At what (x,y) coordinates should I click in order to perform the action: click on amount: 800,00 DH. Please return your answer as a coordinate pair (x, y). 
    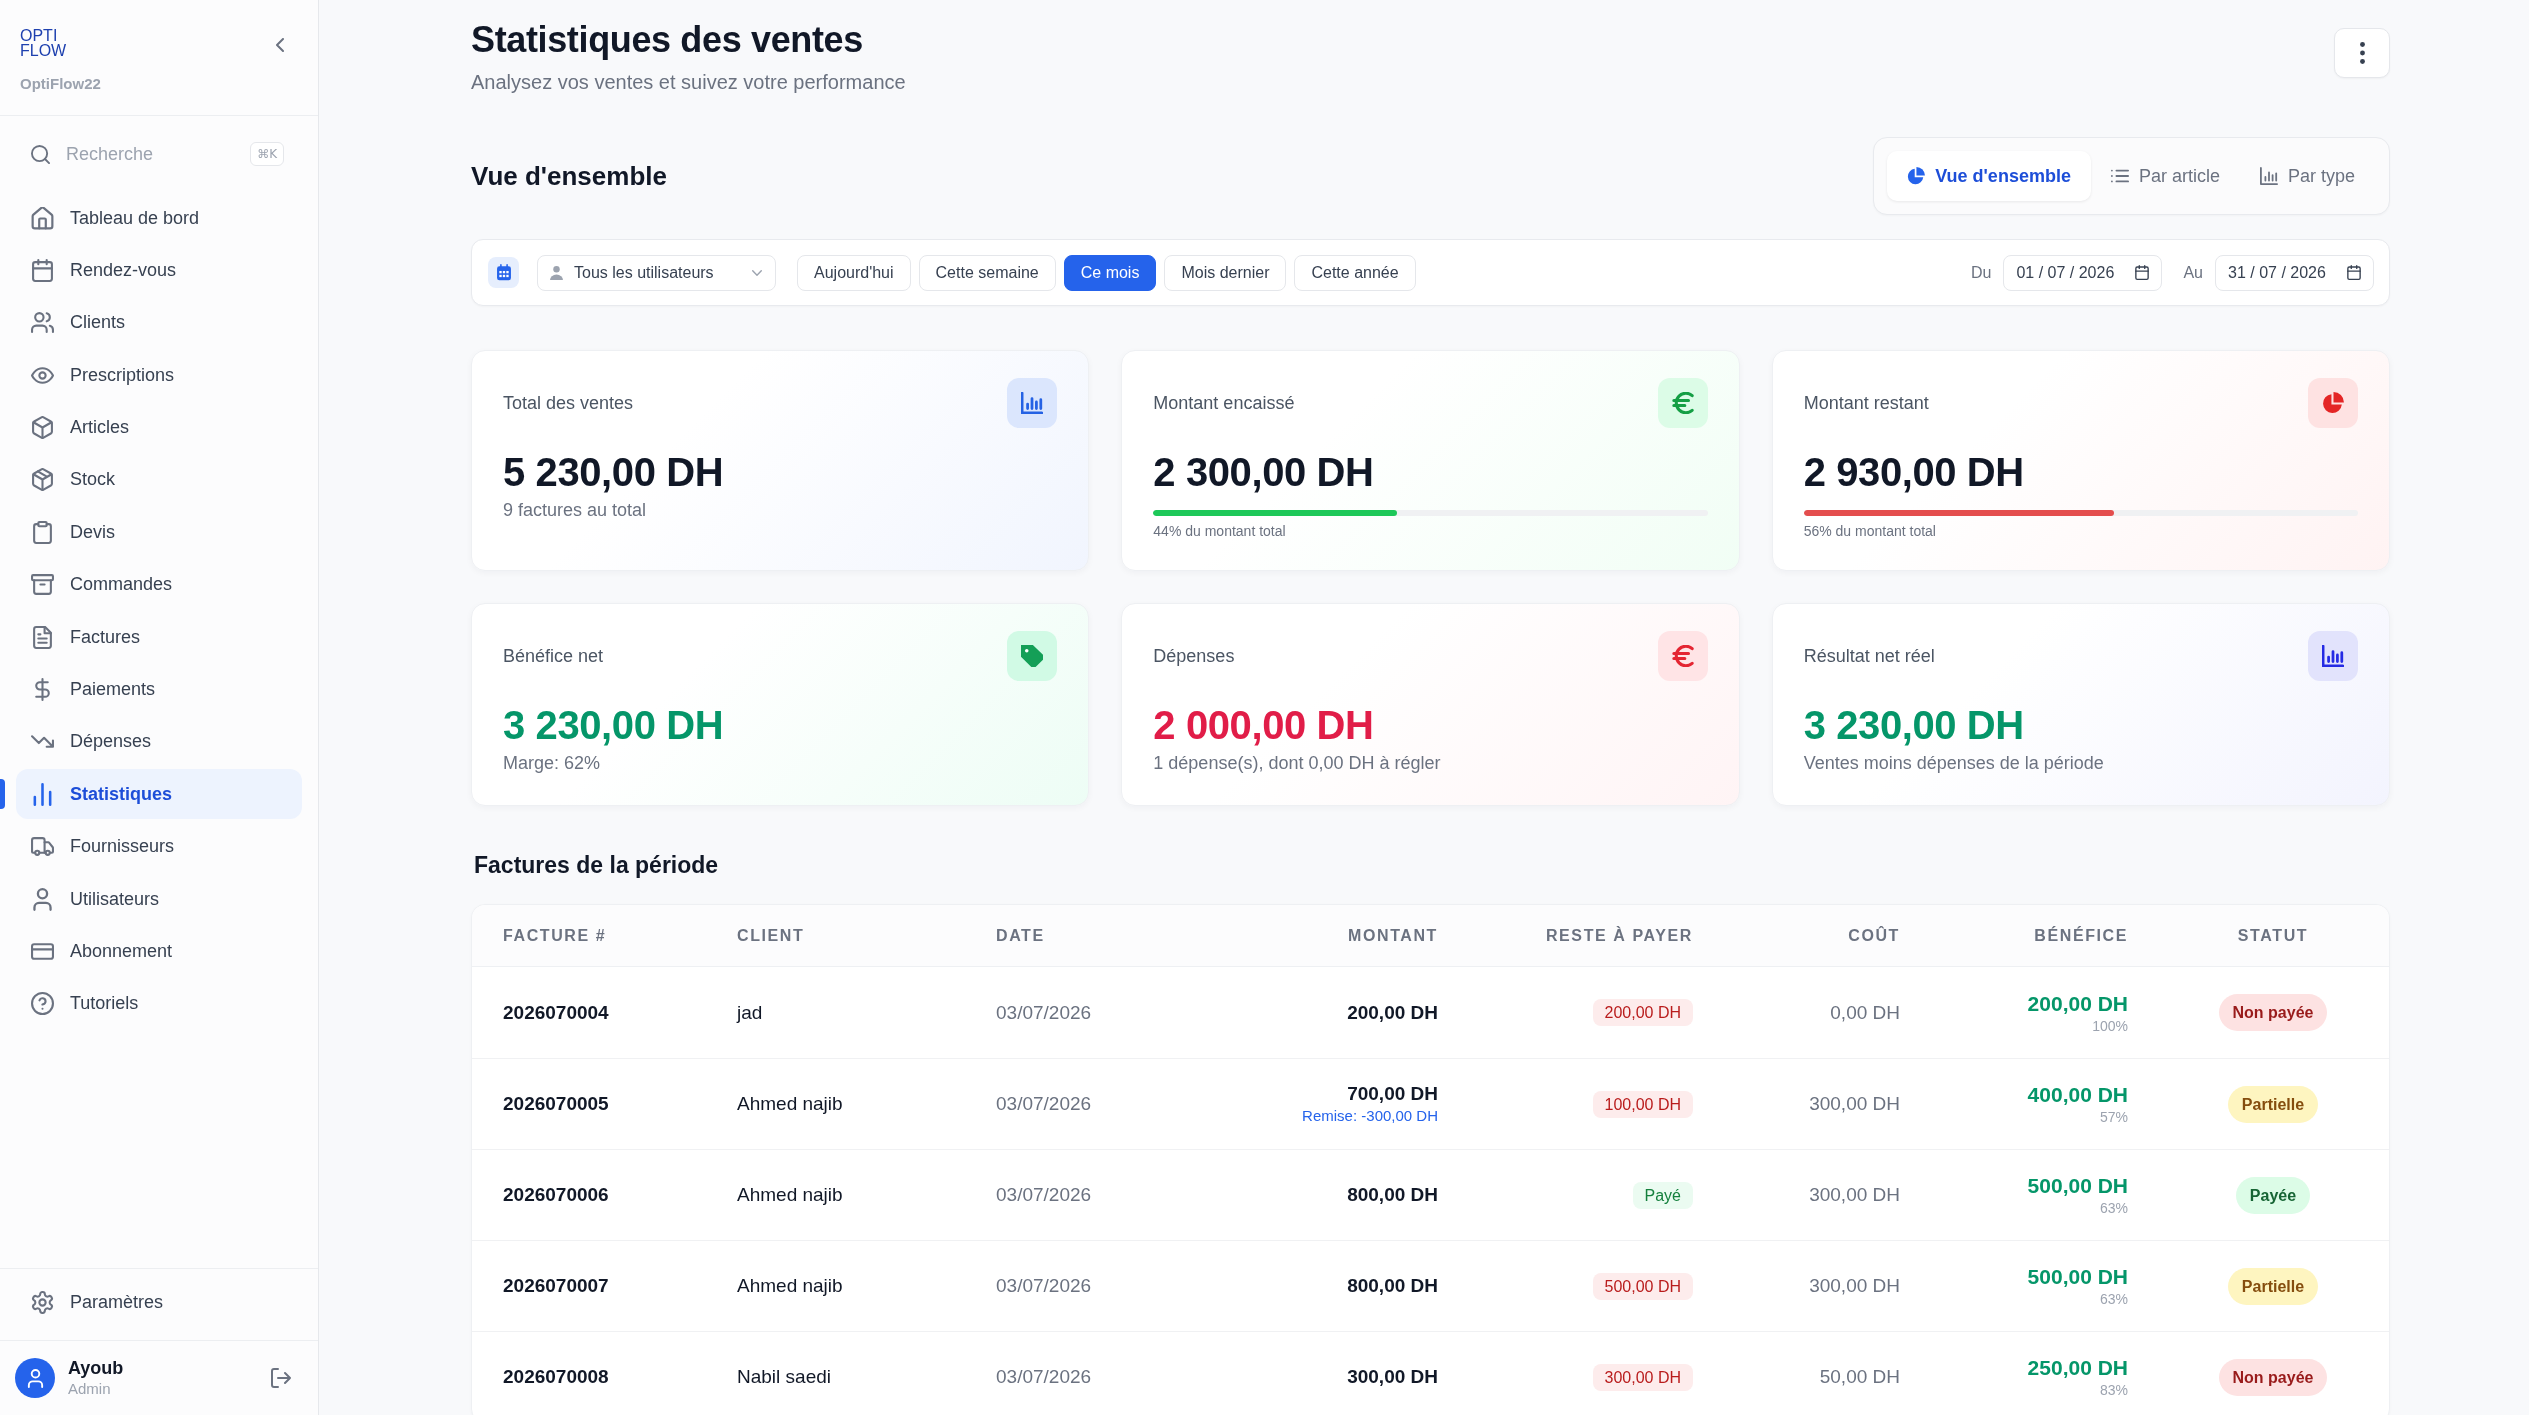
    Looking at the image, I should click on (1392, 1195).